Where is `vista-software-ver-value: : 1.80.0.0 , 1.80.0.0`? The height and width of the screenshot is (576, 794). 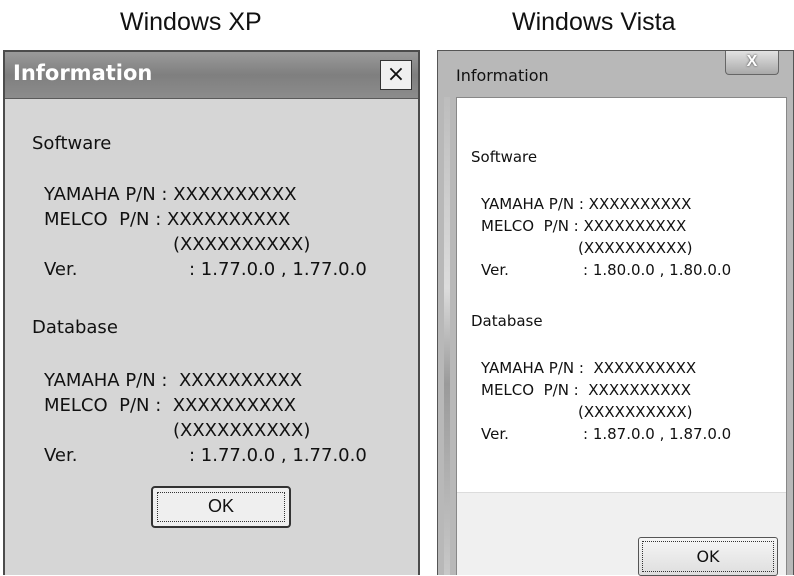
vista-software-ver-value: : 1.80.0.0 , 1.80.0.0 is located at coordinates (657, 270).